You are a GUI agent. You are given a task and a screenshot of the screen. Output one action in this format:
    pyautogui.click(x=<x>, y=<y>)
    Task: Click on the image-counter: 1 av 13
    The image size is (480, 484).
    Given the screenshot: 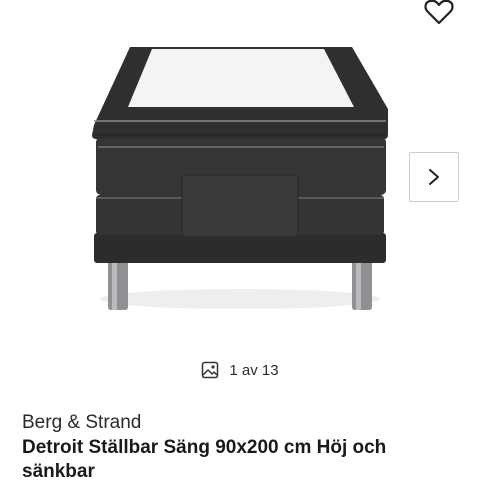 What is the action you would take?
    pyautogui.click(x=240, y=370)
    